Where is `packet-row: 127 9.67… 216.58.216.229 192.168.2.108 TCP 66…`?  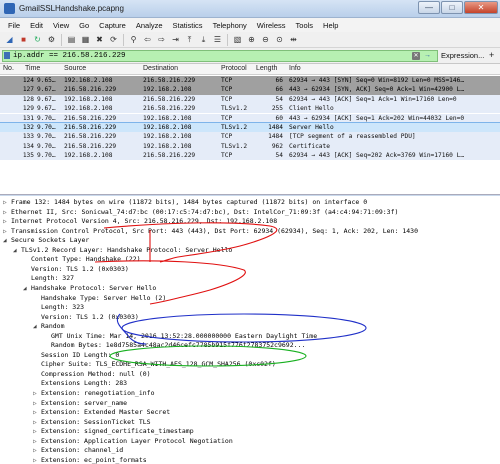
packet-row: 127 9.67… 216.58.216.229 192.168.2.108 TCP 66… is located at coordinates (250, 90).